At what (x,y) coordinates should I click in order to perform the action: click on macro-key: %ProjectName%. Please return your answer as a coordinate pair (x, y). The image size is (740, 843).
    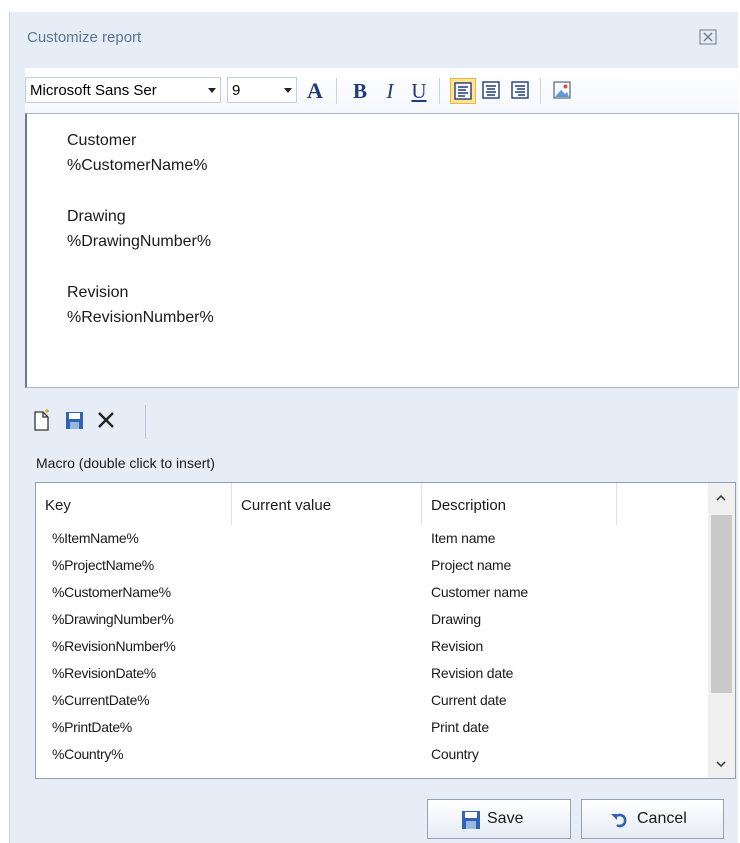
    Looking at the image, I should click on (103, 565).